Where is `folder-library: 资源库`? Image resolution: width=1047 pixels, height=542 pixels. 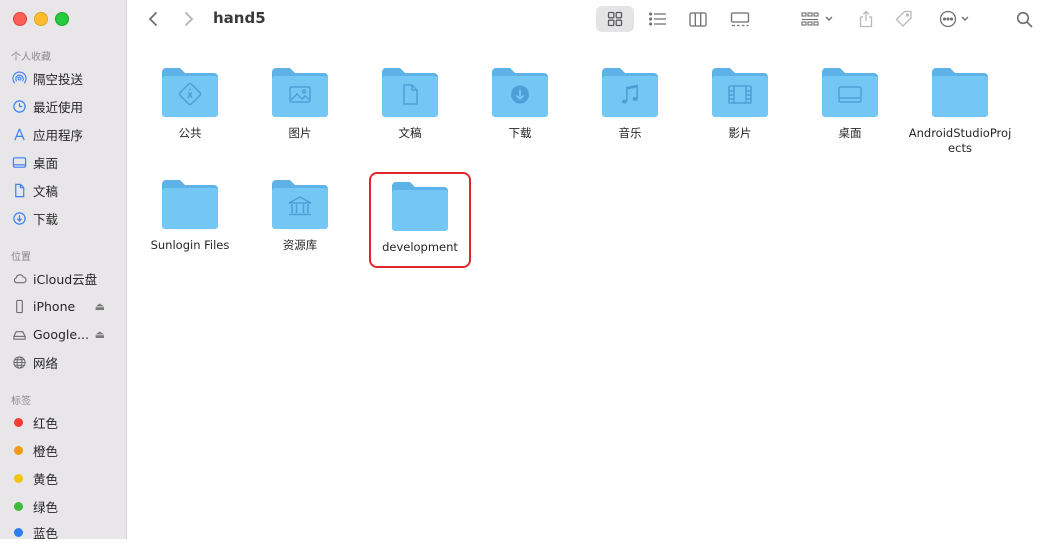
folder-library: 资源库 is located at coordinates (300, 214).